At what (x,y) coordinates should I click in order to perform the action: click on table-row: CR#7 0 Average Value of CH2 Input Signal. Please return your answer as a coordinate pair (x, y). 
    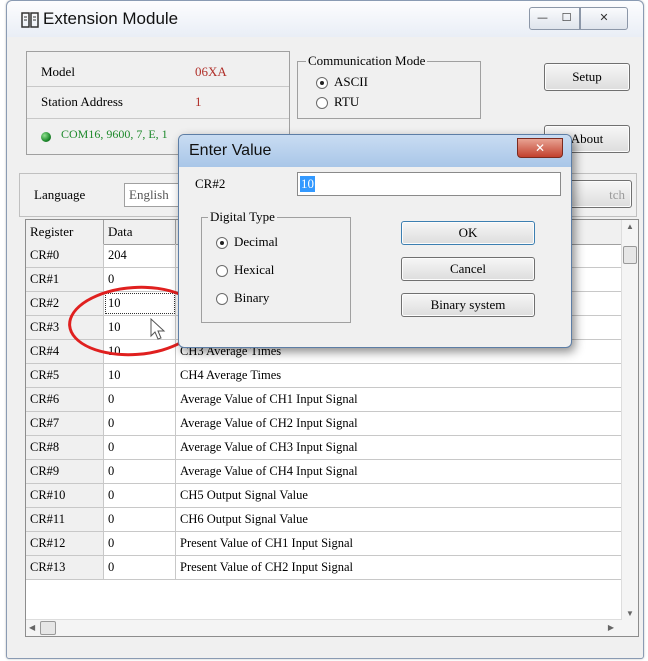
    Looking at the image, I should click on (326, 424).